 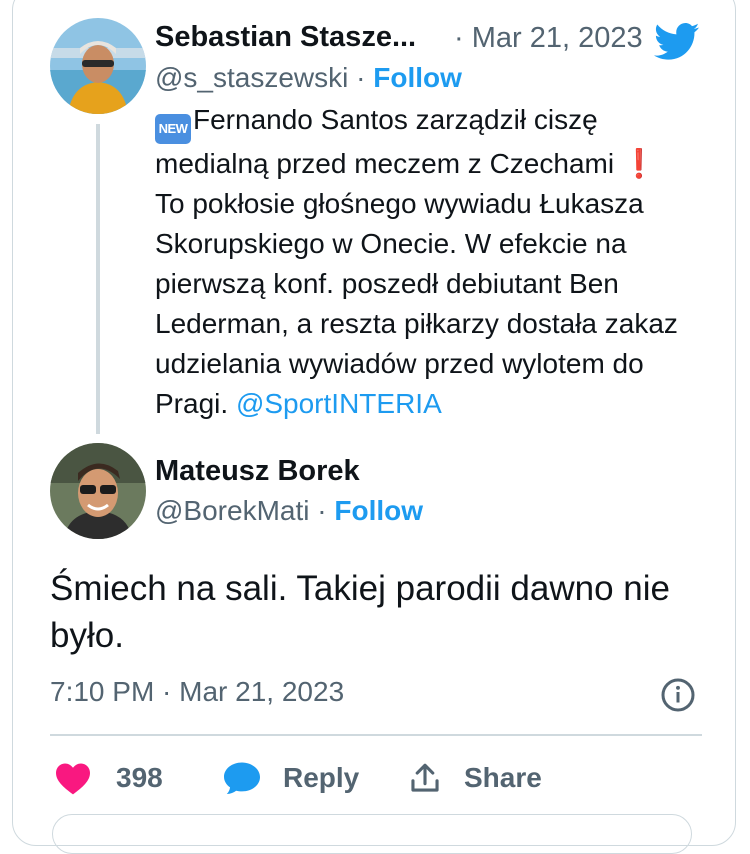 What do you see at coordinates (232, 510) in the screenshot?
I see `reply-handle: @BorekMati` at bounding box center [232, 510].